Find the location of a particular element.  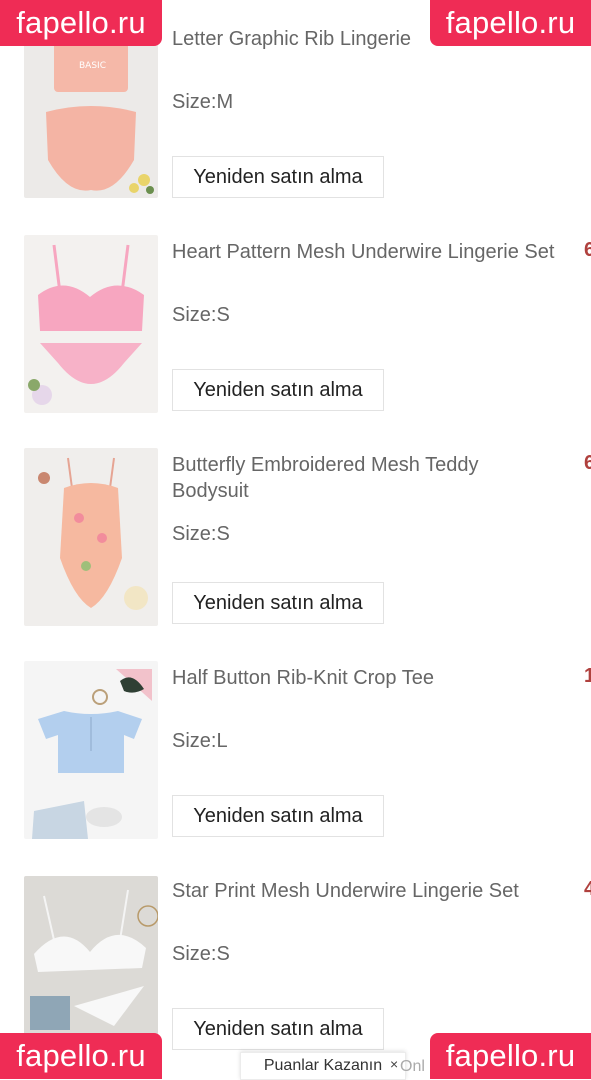

item-size: Size:M is located at coordinates (203, 102).